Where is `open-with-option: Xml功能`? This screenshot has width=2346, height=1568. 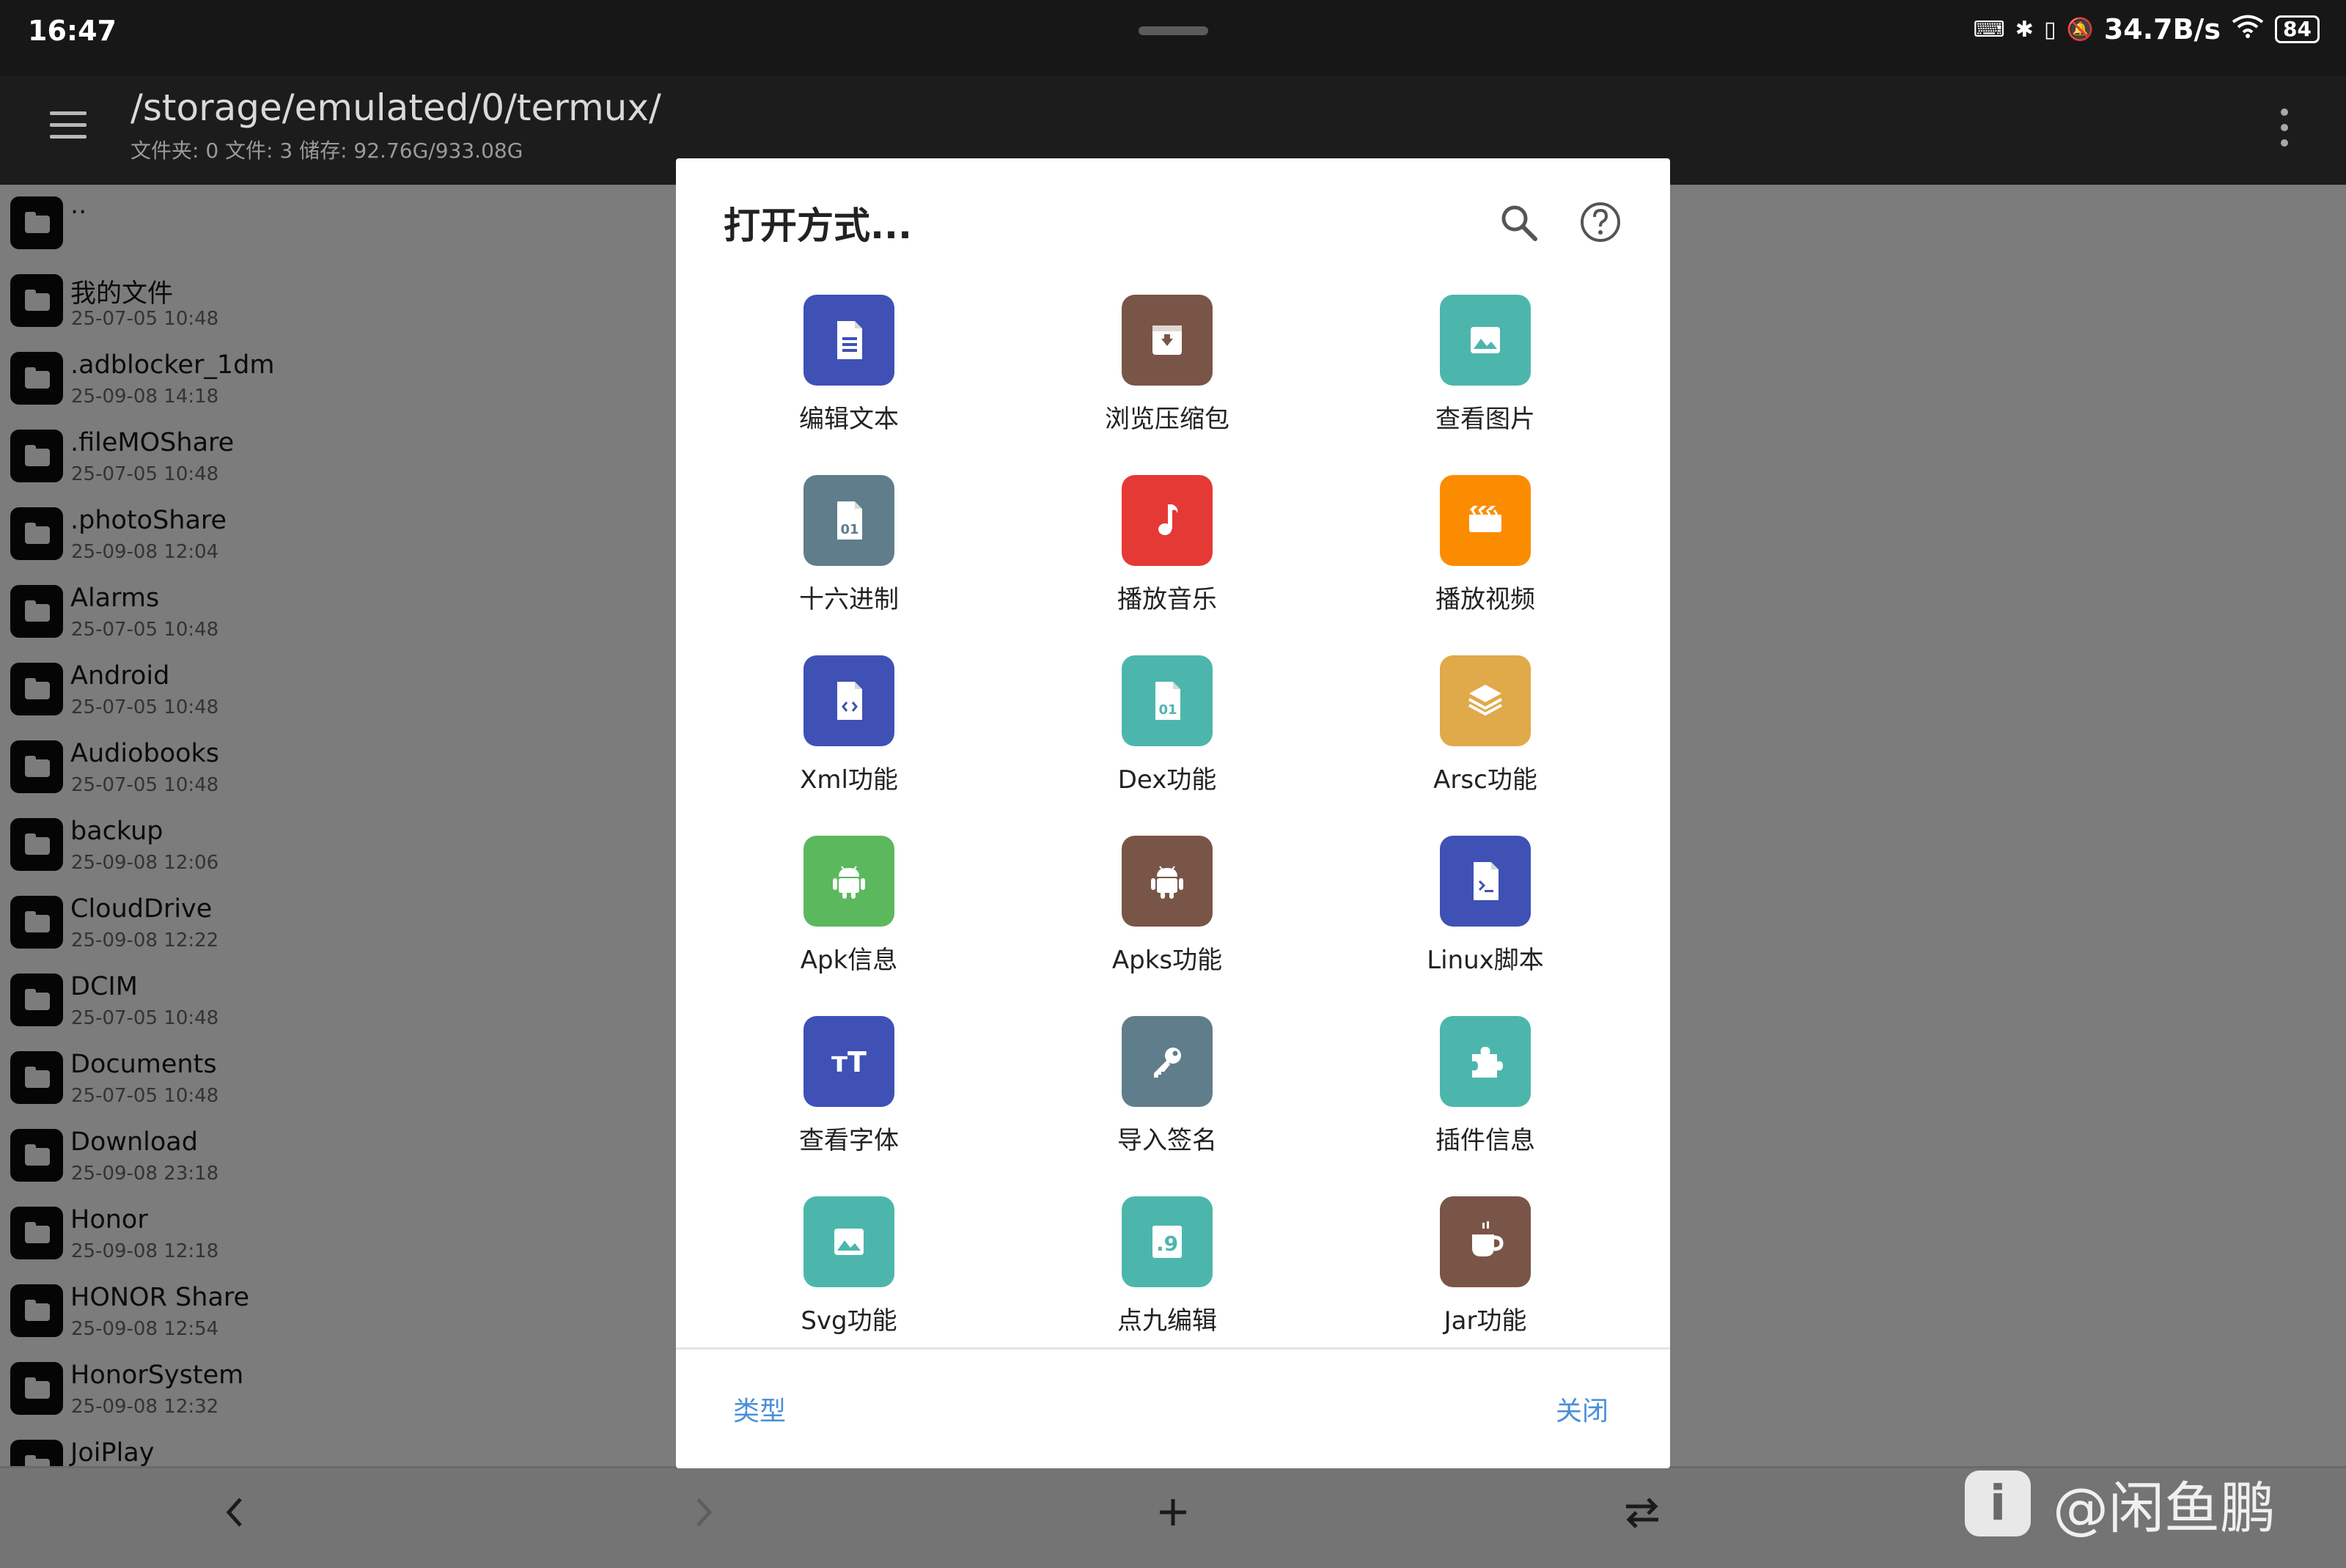
open-with-option: Xml功能 is located at coordinates (835, 732).